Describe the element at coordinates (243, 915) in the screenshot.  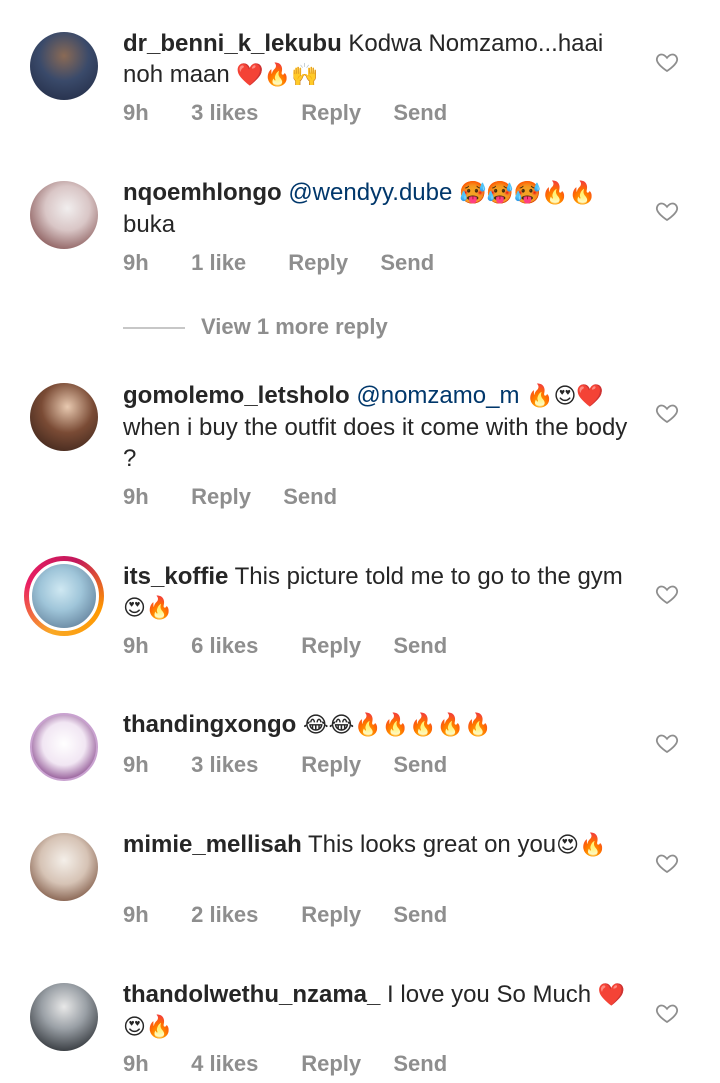
I see `comment-likes: 2 likes` at that location.